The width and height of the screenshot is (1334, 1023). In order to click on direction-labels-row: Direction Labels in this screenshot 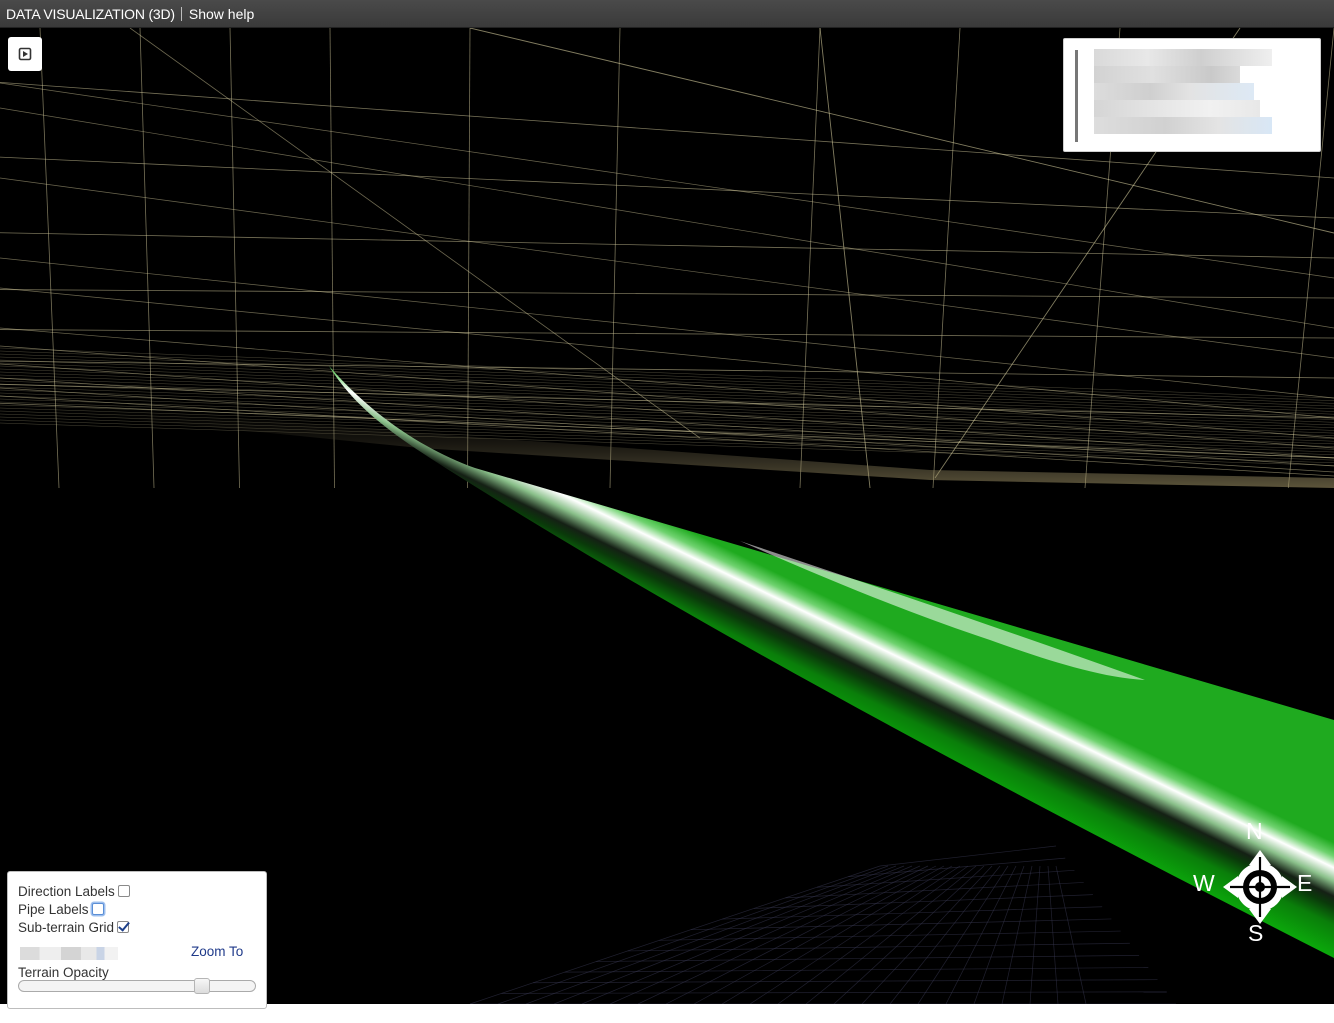, I will do `click(74, 891)`.